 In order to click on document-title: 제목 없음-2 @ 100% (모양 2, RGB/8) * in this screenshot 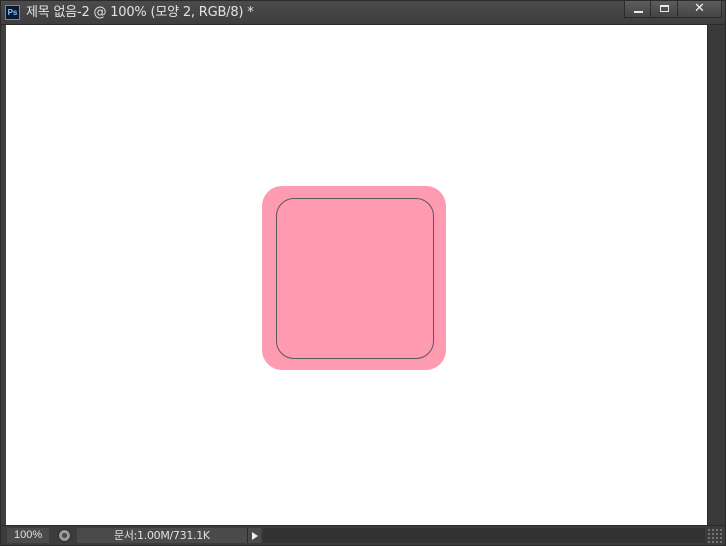, I will do `click(140, 12)`.